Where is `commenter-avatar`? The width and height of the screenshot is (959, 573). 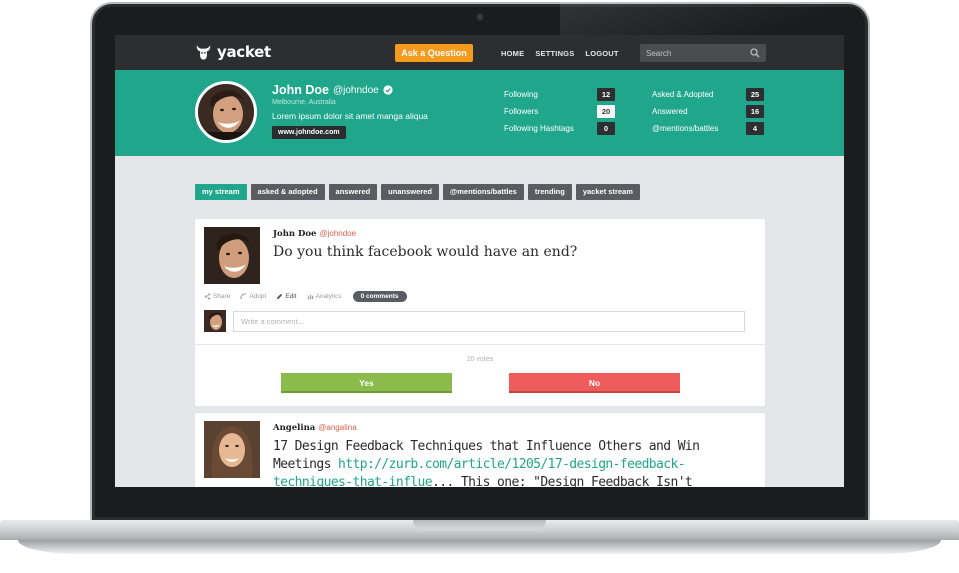
commenter-avatar is located at coordinates (215, 321).